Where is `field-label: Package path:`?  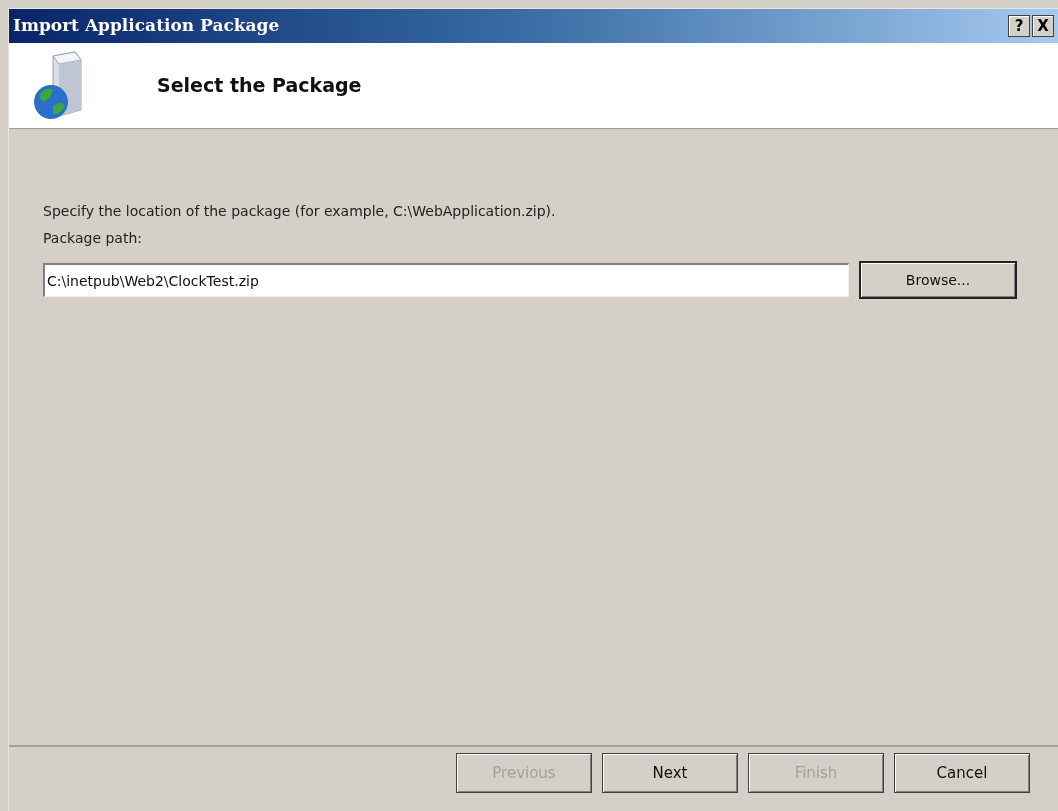
field-label: Package path: is located at coordinates (93, 238).